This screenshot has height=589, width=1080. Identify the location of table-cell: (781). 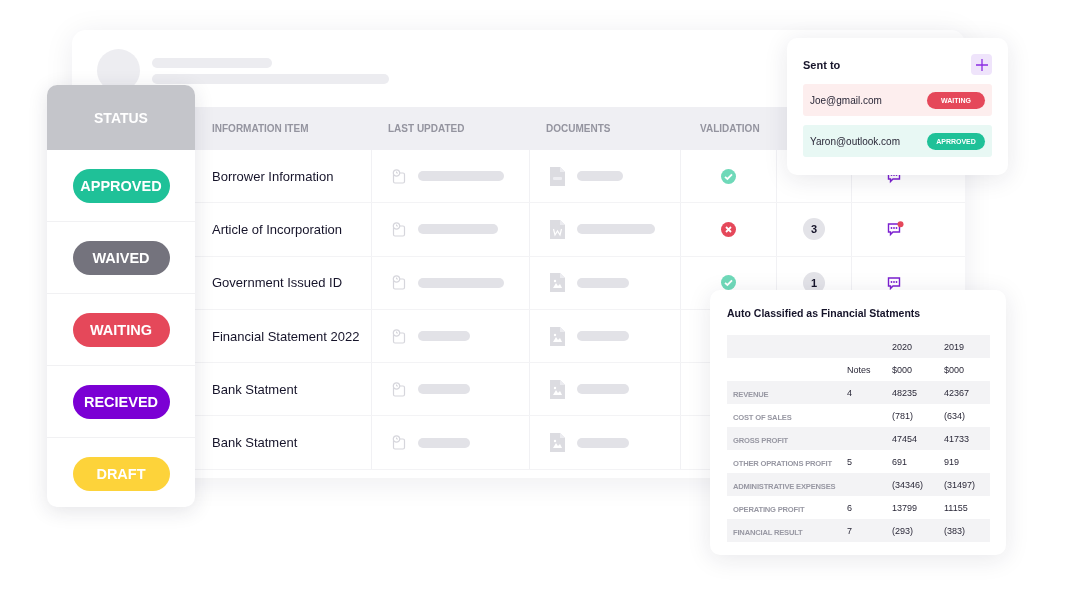
(902, 415).